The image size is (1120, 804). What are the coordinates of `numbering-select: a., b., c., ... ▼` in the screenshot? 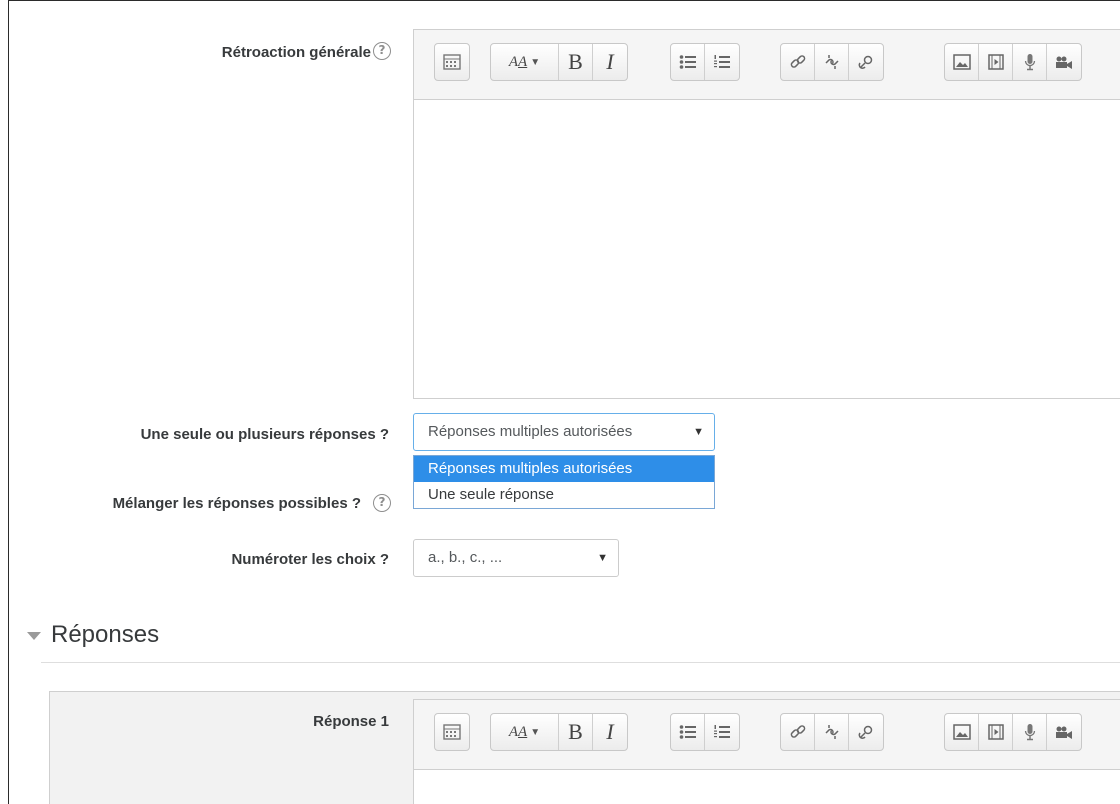 It's located at (516, 558).